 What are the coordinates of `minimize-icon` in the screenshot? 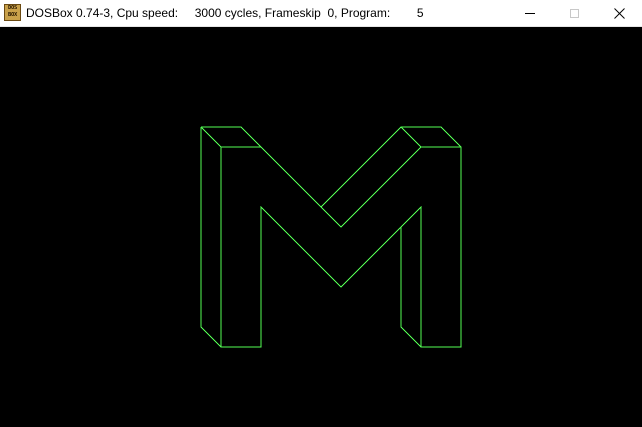 It's located at (529, 13).